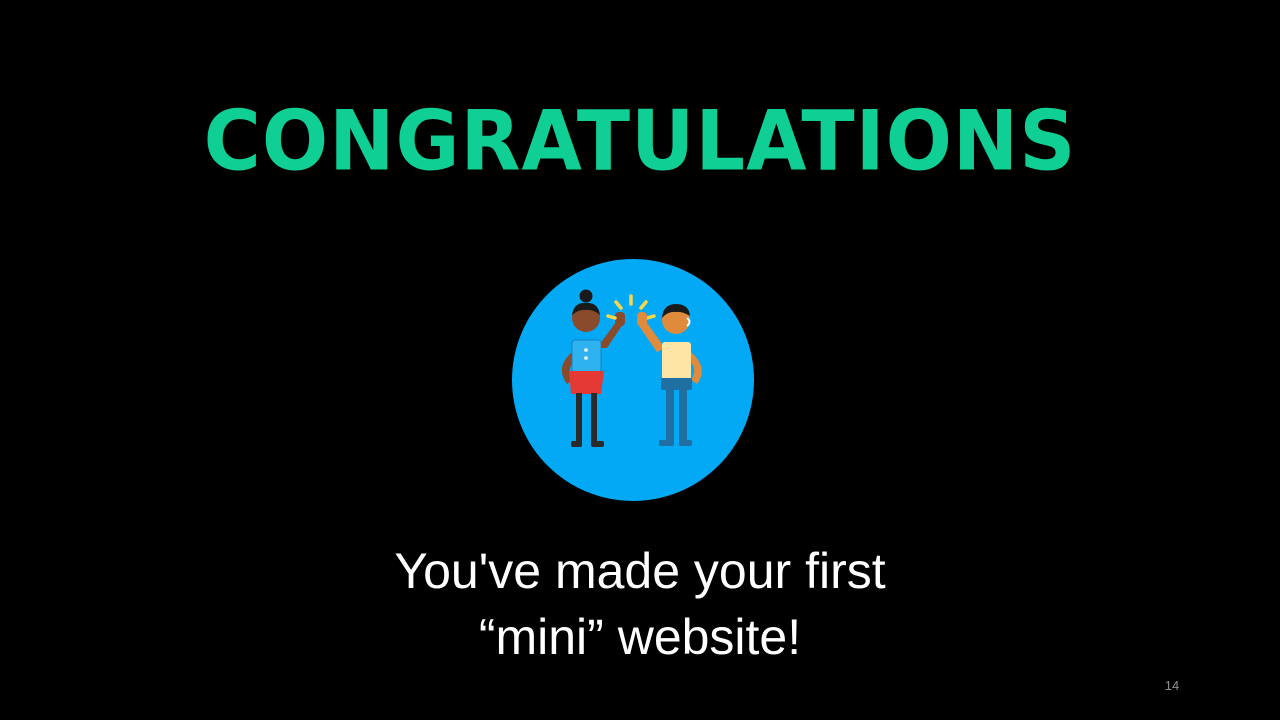  What do you see at coordinates (640, 637) in the screenshot?
I see `message-line-2: “mini” website!` at bounding box center [640, 637].